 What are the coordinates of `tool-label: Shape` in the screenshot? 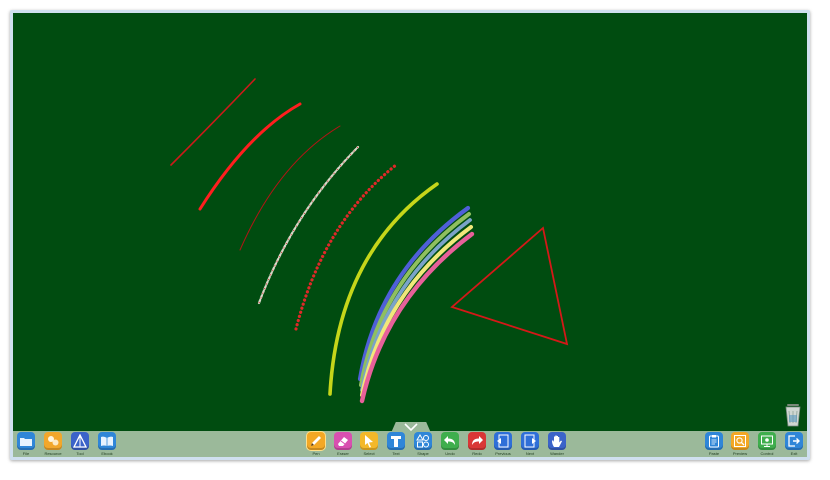 It's located at (423, 453).